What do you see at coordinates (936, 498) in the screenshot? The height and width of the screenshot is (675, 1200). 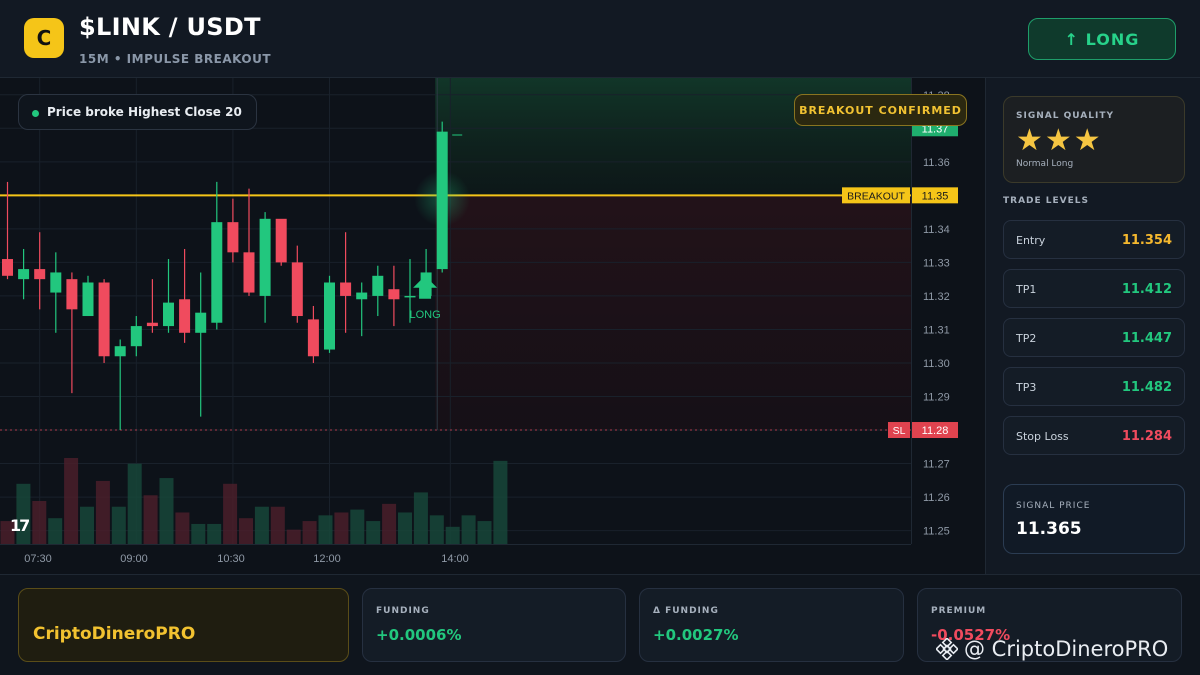 I see `y-tick-label: 11.26` at bounding box center [936, 498].